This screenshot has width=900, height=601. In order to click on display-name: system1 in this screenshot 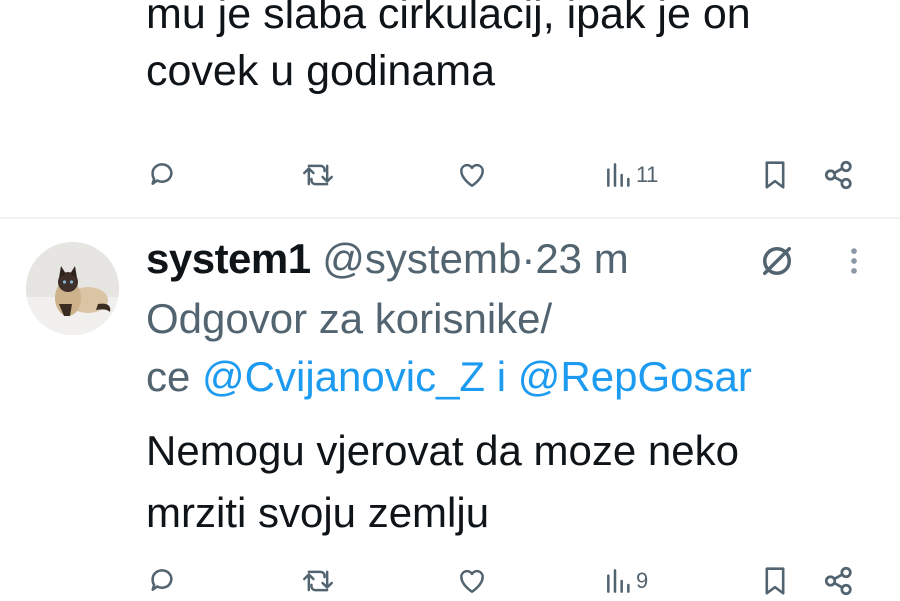, I will do `click(228, 258)`.